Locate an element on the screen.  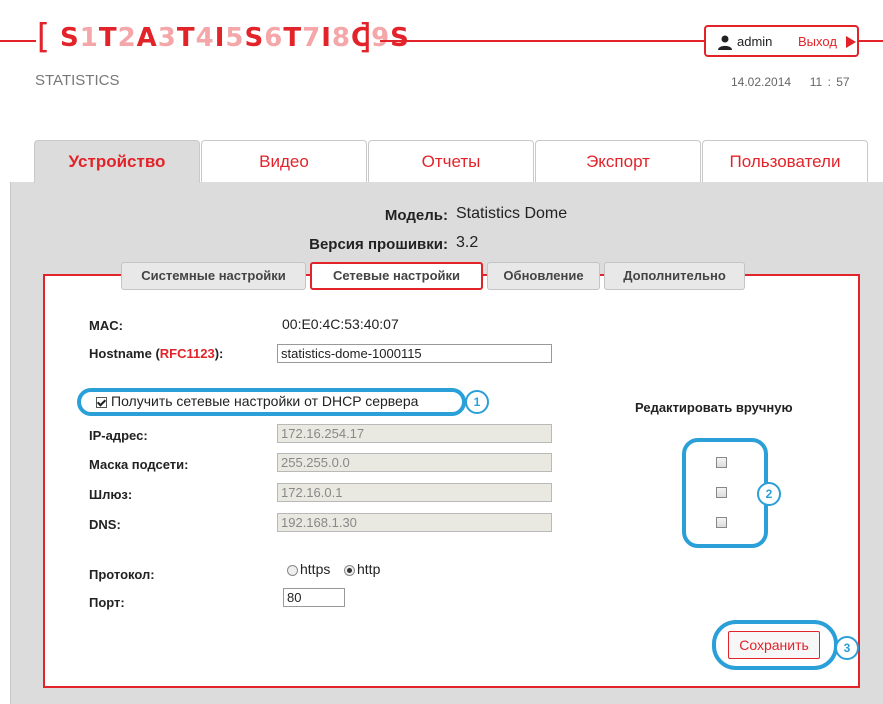
page-subtitle: STATISTICS is located at coordinates (77, 80).